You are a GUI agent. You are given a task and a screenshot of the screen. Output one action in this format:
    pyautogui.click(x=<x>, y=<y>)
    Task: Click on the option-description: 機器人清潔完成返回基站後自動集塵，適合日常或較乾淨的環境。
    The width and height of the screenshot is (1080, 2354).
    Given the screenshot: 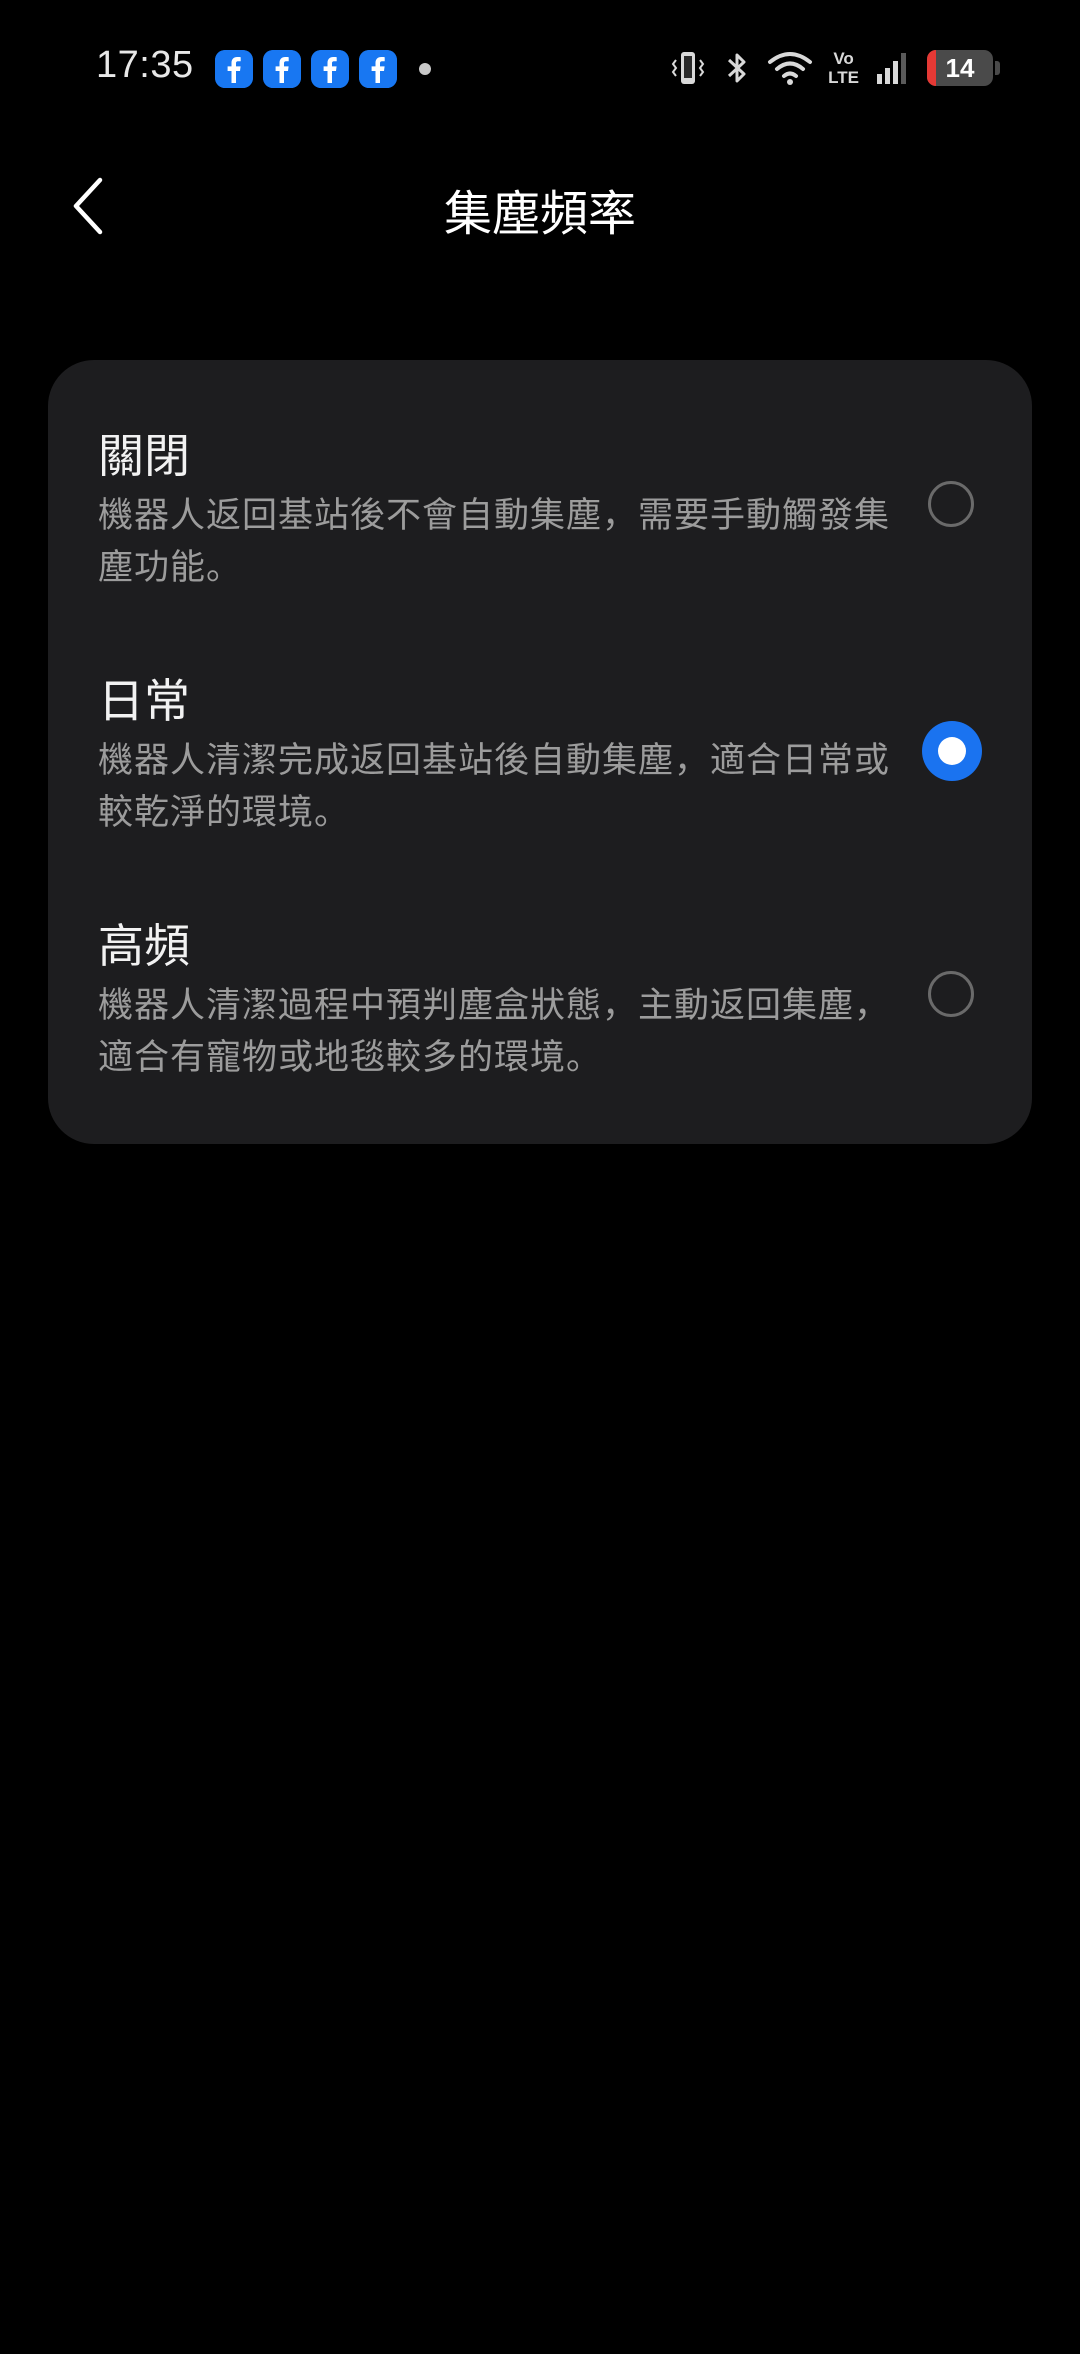 What is the action you would take?
    pyautogui.click(x=494, y=787)
    